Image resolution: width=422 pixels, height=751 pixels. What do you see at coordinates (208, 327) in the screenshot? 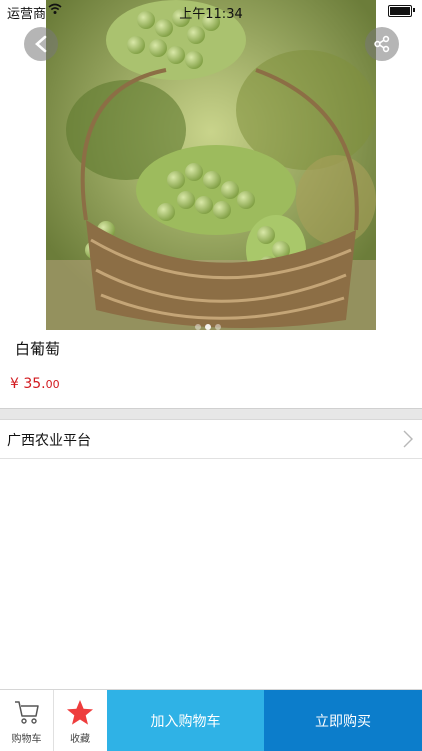
I see `carousel-dot-active` at bounding box center [208, 327].